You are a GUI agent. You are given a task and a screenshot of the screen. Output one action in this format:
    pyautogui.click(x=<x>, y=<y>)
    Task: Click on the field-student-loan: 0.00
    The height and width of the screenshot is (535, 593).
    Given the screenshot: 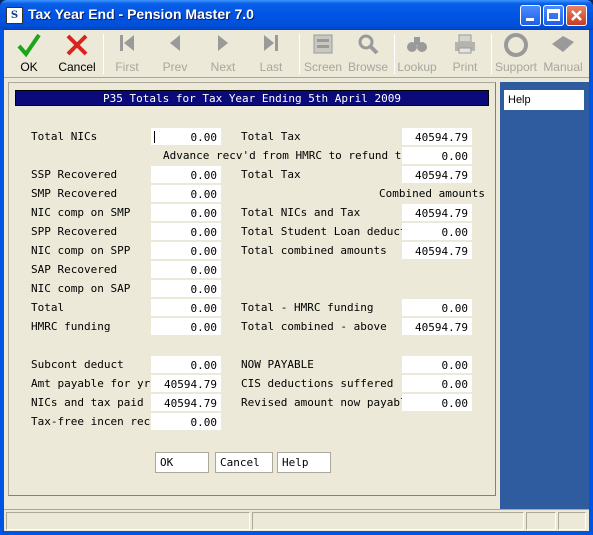 What is the action you would take?
    pyautogui.click(x=437, y=231)
    